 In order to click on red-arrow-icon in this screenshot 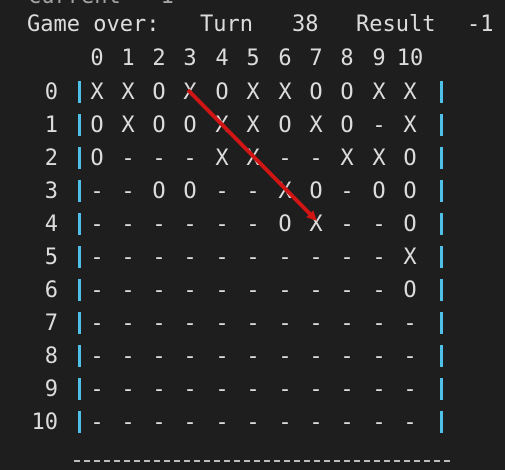, I will do `click(251, 154)`.